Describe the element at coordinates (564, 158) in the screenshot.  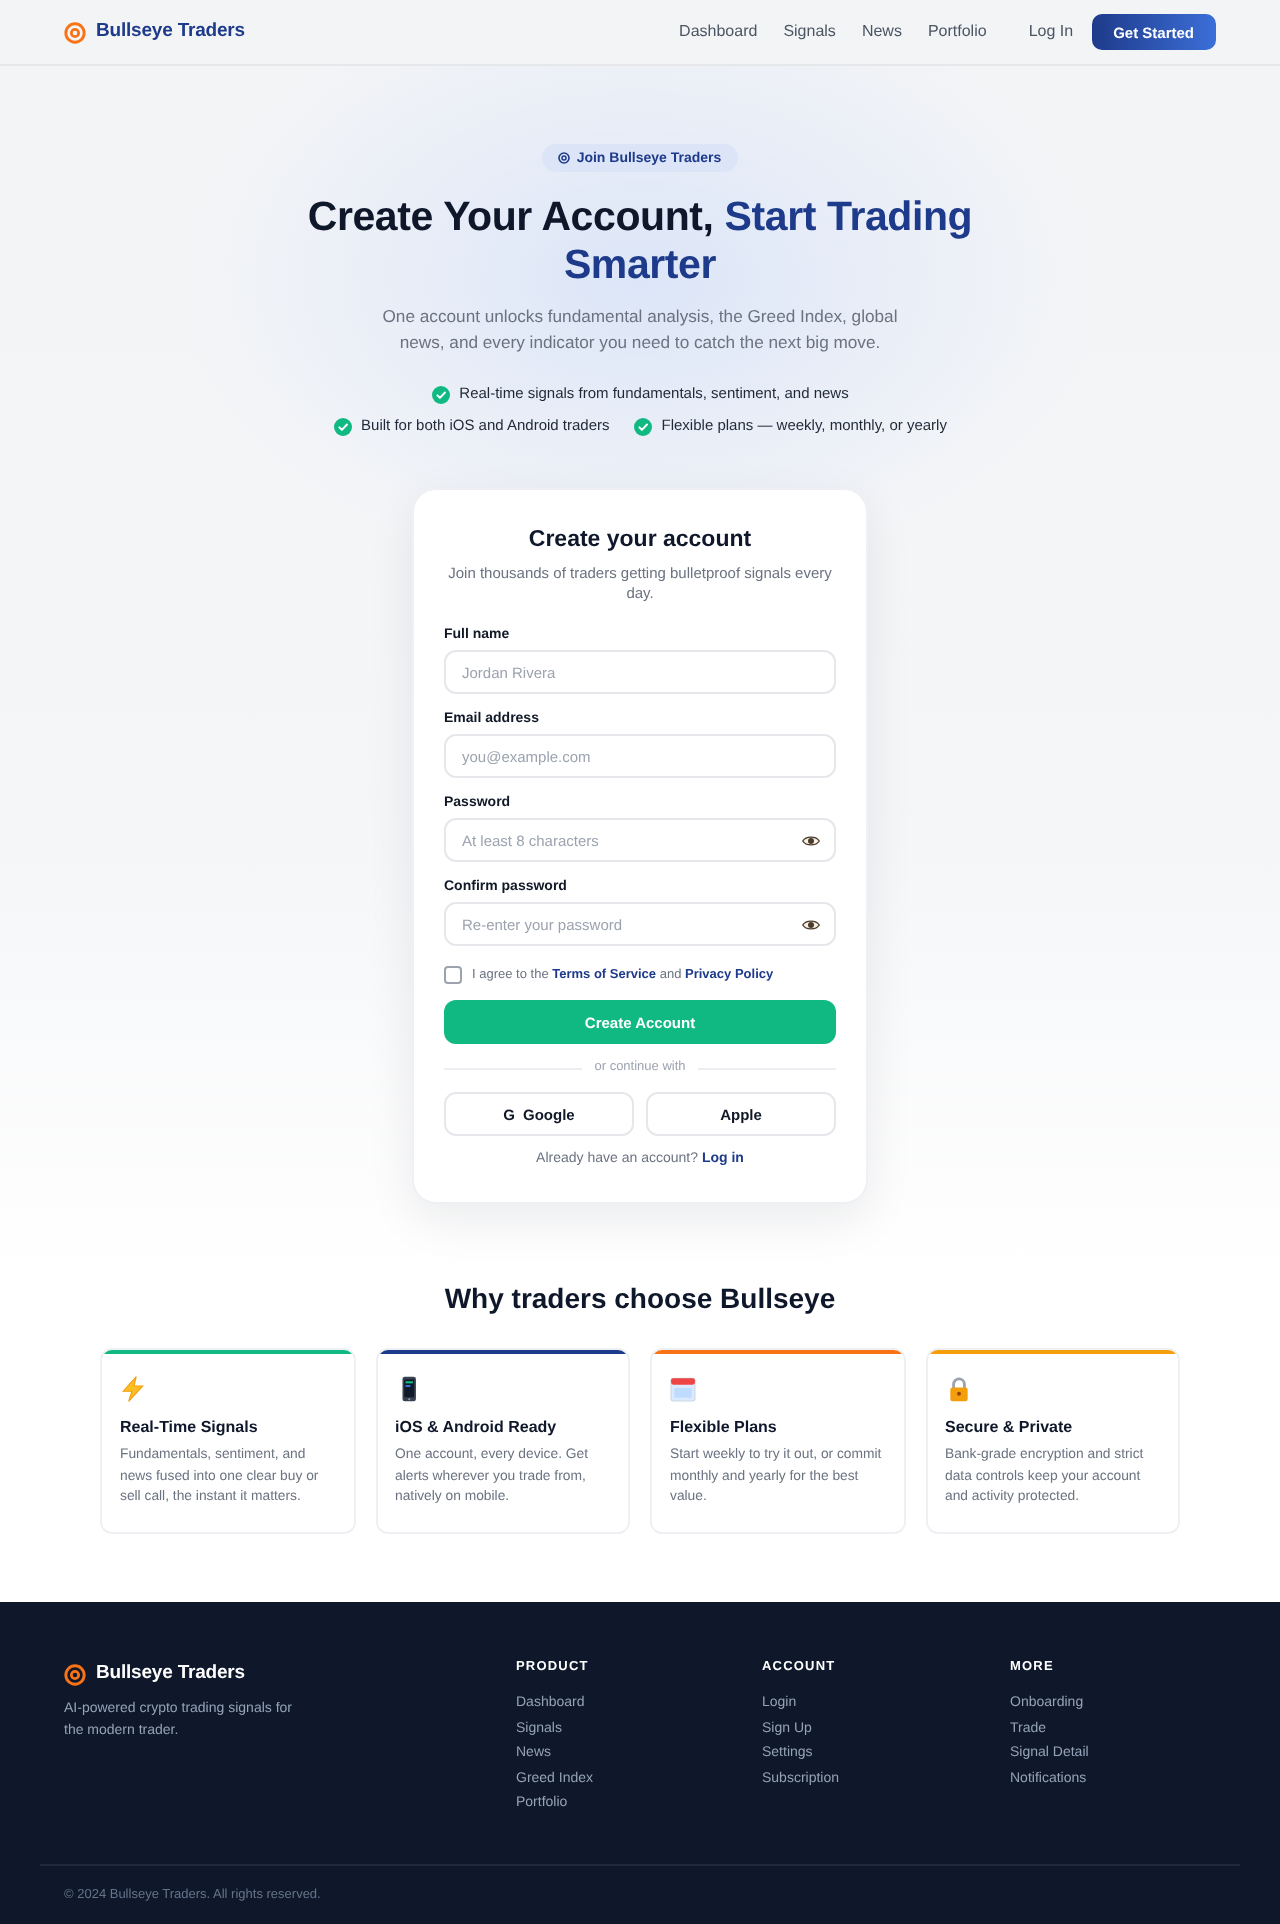
I see `target-icon` at that location.